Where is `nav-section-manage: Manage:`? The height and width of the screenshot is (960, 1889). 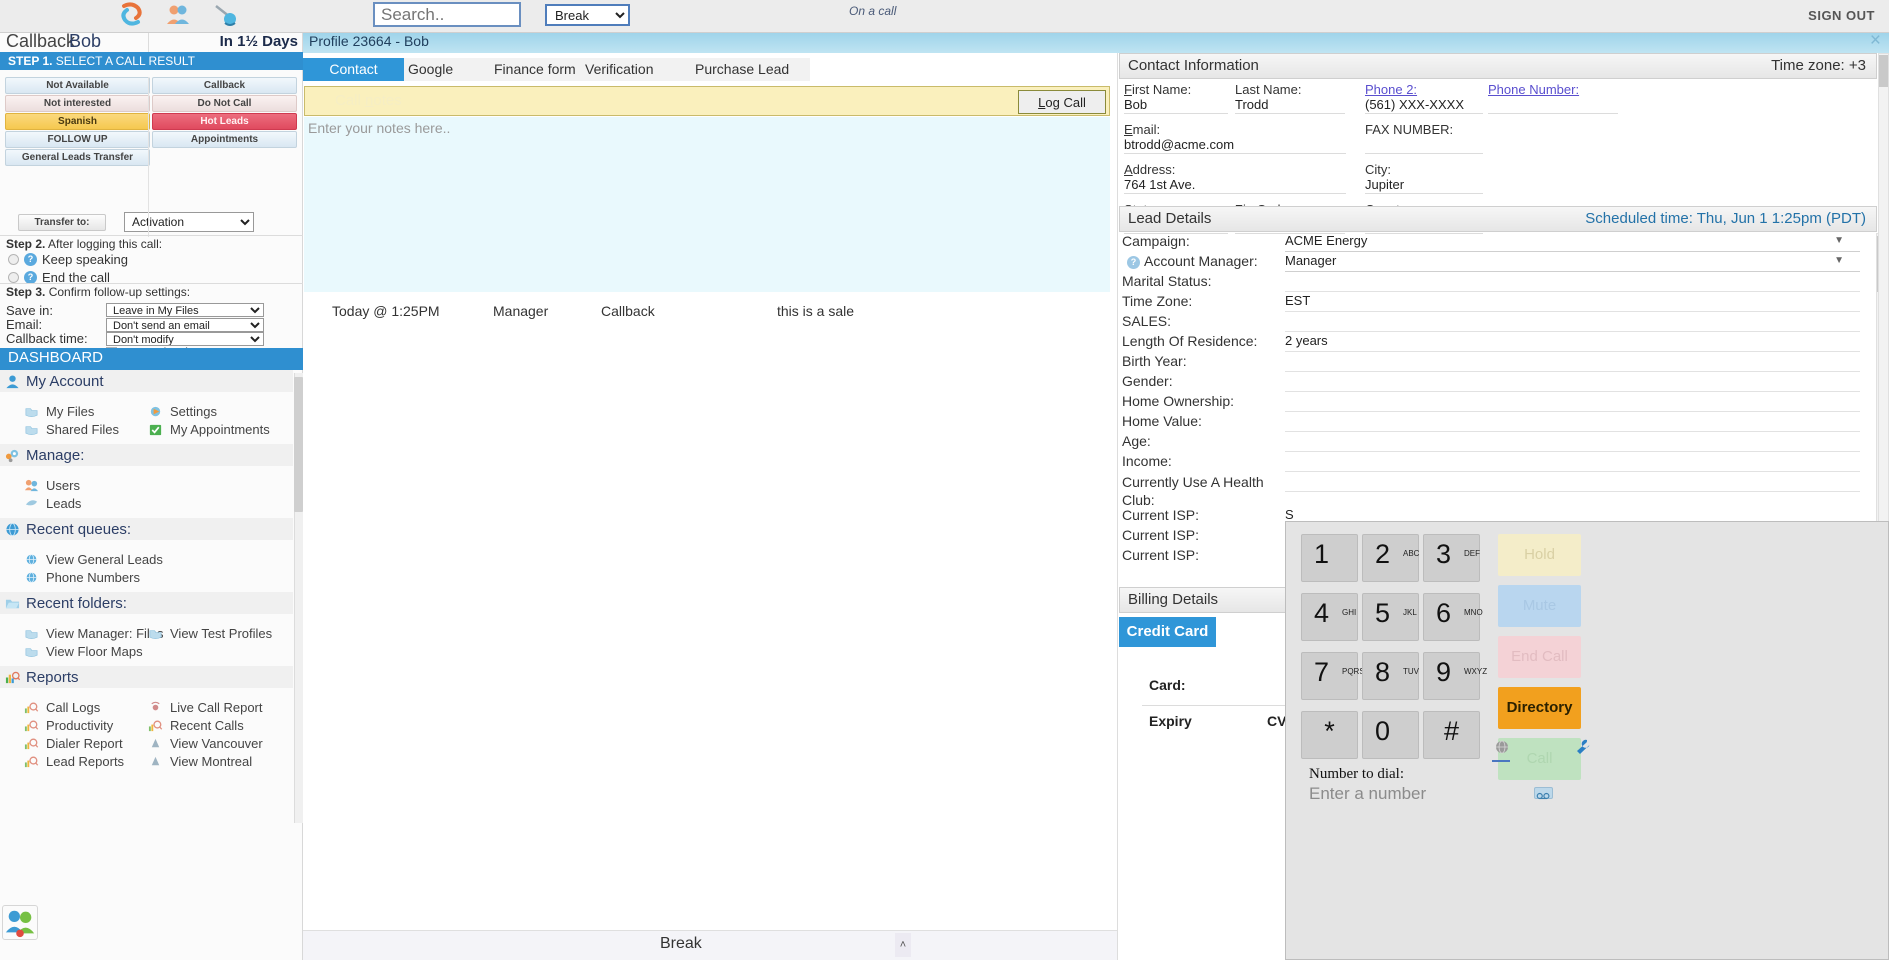
nav-section-manage: Manage: is located at coordinates (146, 455).